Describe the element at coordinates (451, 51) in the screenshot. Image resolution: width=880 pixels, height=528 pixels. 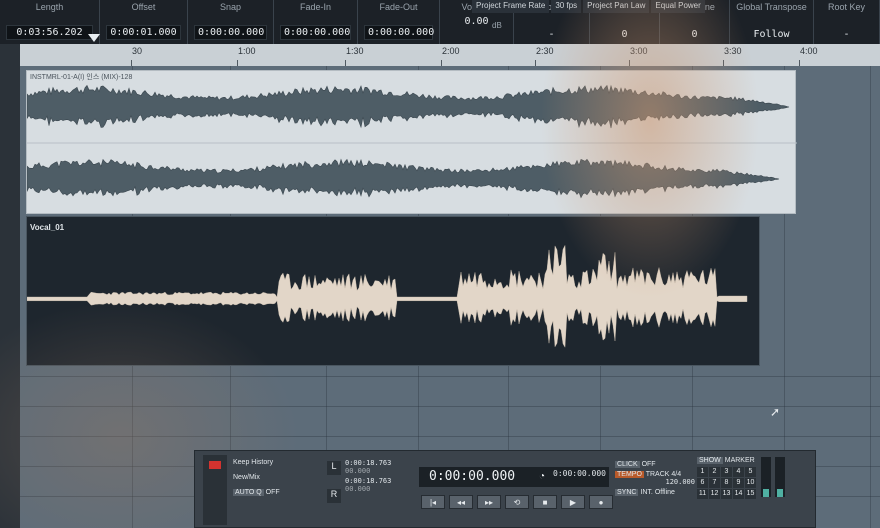
I see `ruler-label: 2:00` at that location.